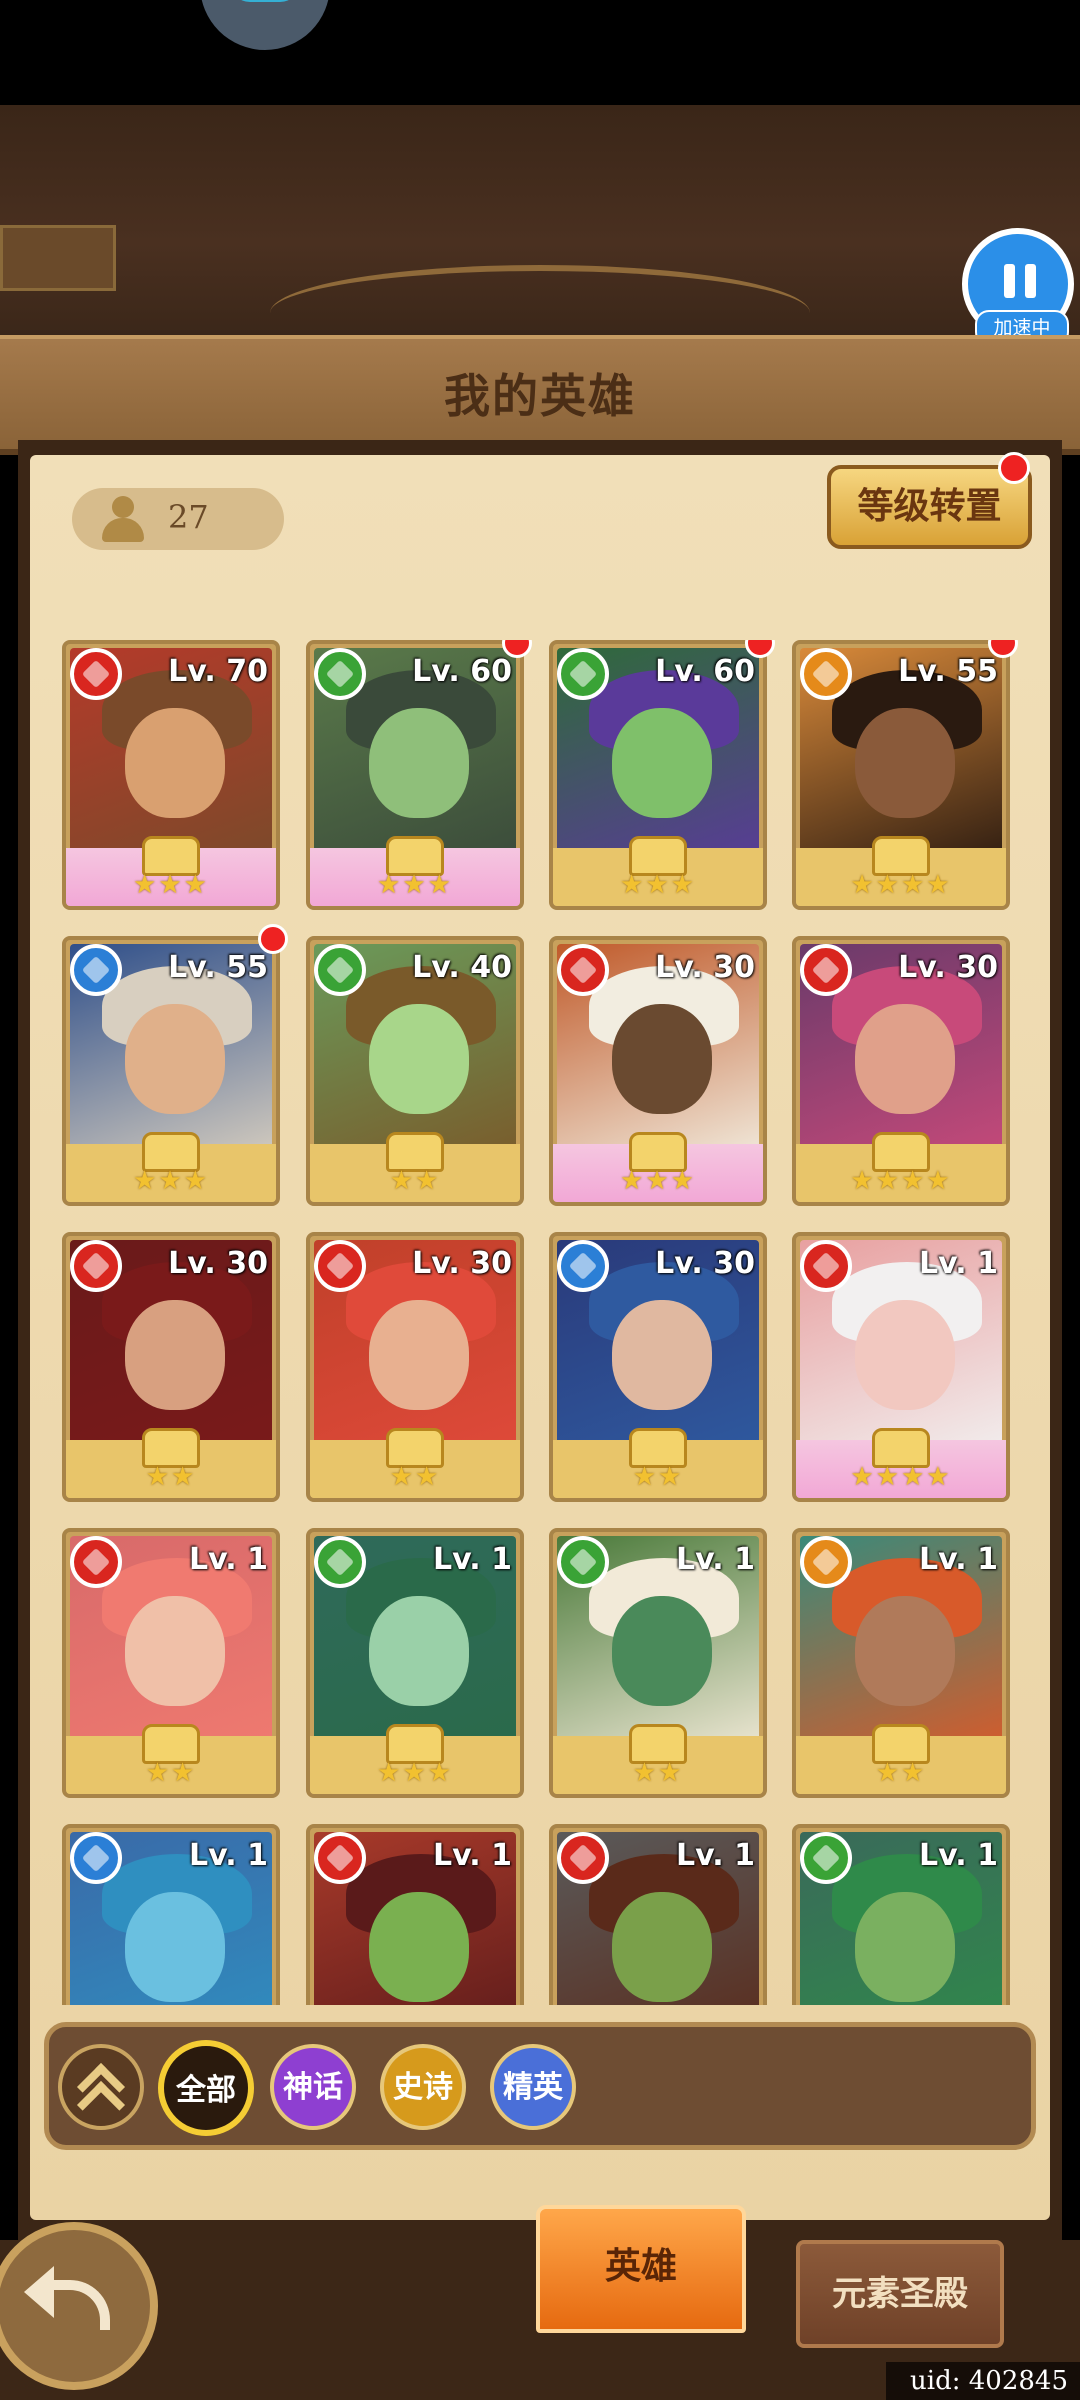 The width and height of the screenshot is (1080, 2400). Describe the element at coordinates (423, 2087) in the screenshot. I see `filter-epic-button: 史诗` at that location.